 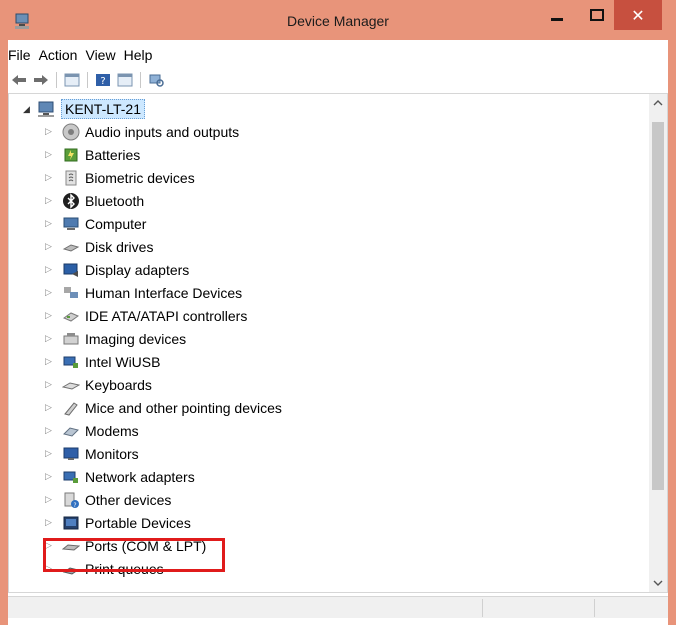 I want to click on console-tree-icon, so click(x=72, y=80).